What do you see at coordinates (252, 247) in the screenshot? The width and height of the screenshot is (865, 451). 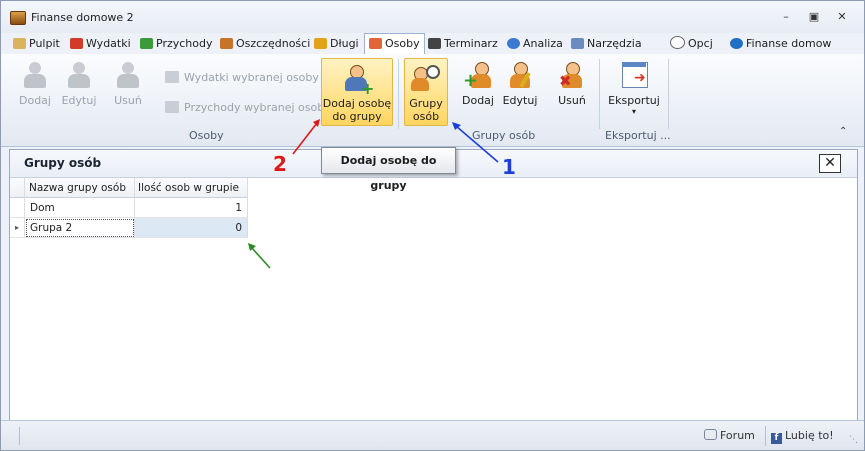 I see `green-arrow-head` at bounding box center [252, 247].